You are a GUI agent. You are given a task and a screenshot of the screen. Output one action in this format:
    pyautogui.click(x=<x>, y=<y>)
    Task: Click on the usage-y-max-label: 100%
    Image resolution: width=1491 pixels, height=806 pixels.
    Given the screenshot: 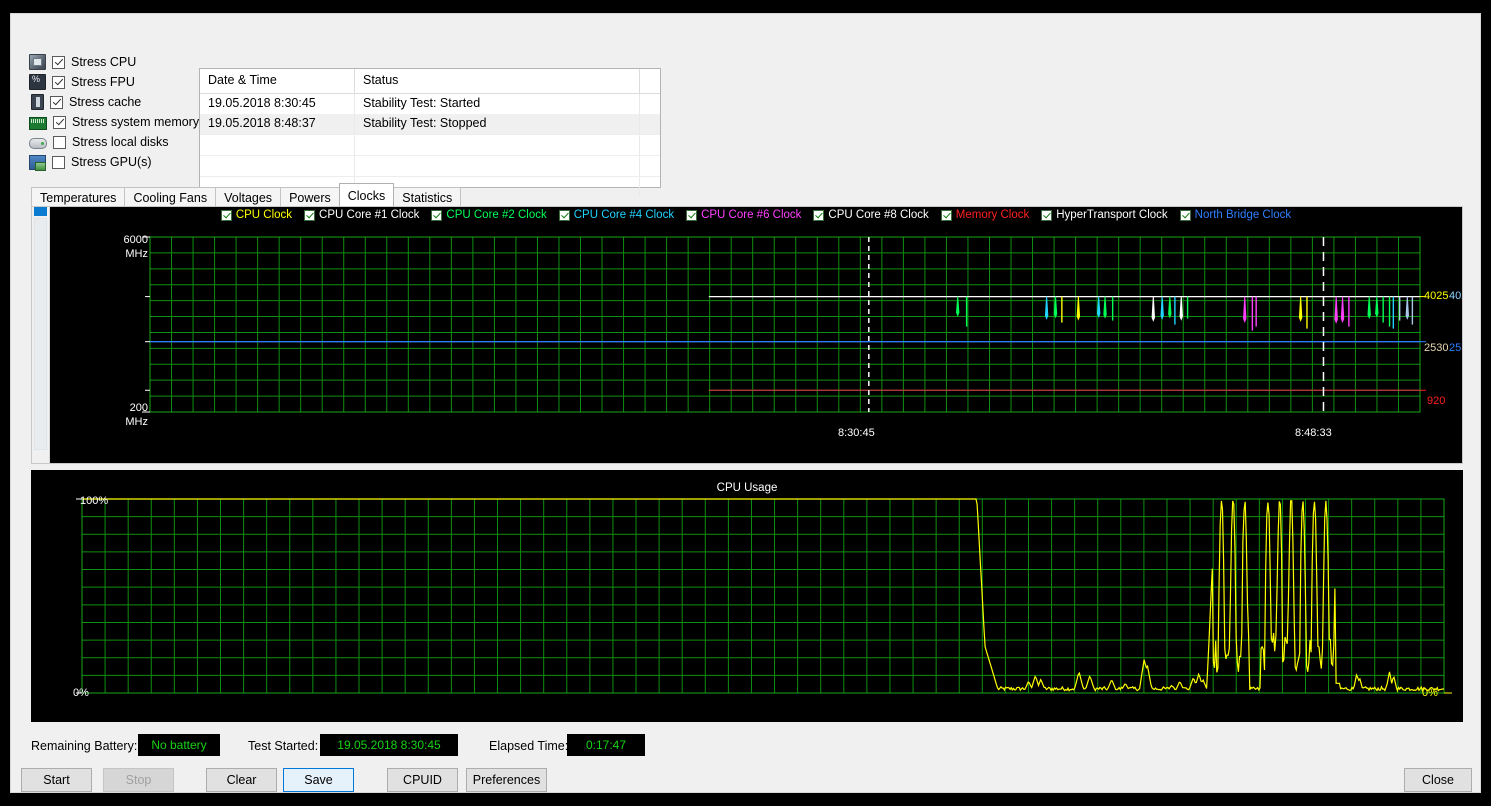 What is the action you would take?
    pyautogui.click(x=94, y=501)
    